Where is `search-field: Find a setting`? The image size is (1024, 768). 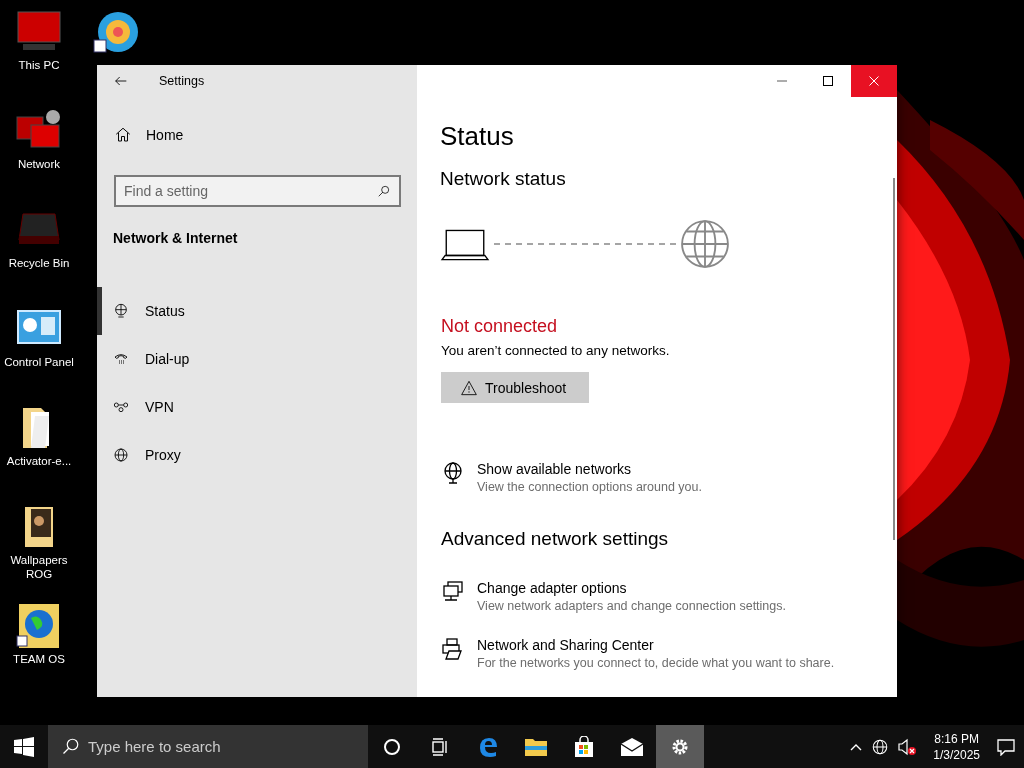 search-field: Find a setting is located at coordinates (257, 191).